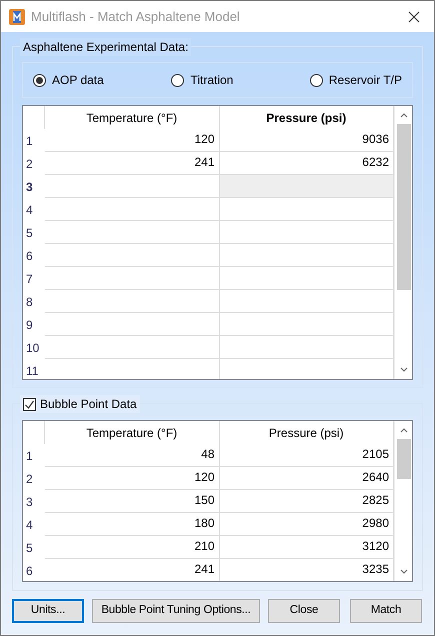 The width and height of the screenshot is (435, 636). Describe the element at coordinates (32, 348) in the screenshot. I see `row-number: 10` at that location.